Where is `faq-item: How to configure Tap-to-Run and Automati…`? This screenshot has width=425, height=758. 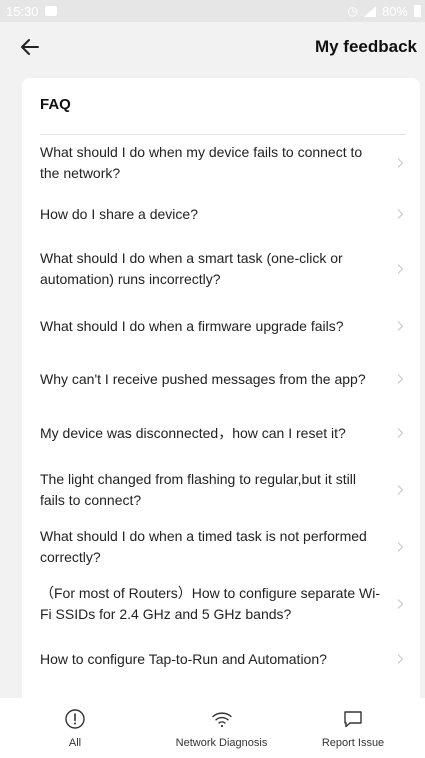
faq-item: How to configure Tap-to-Run and Automati… is located at coordinates (221, 659).